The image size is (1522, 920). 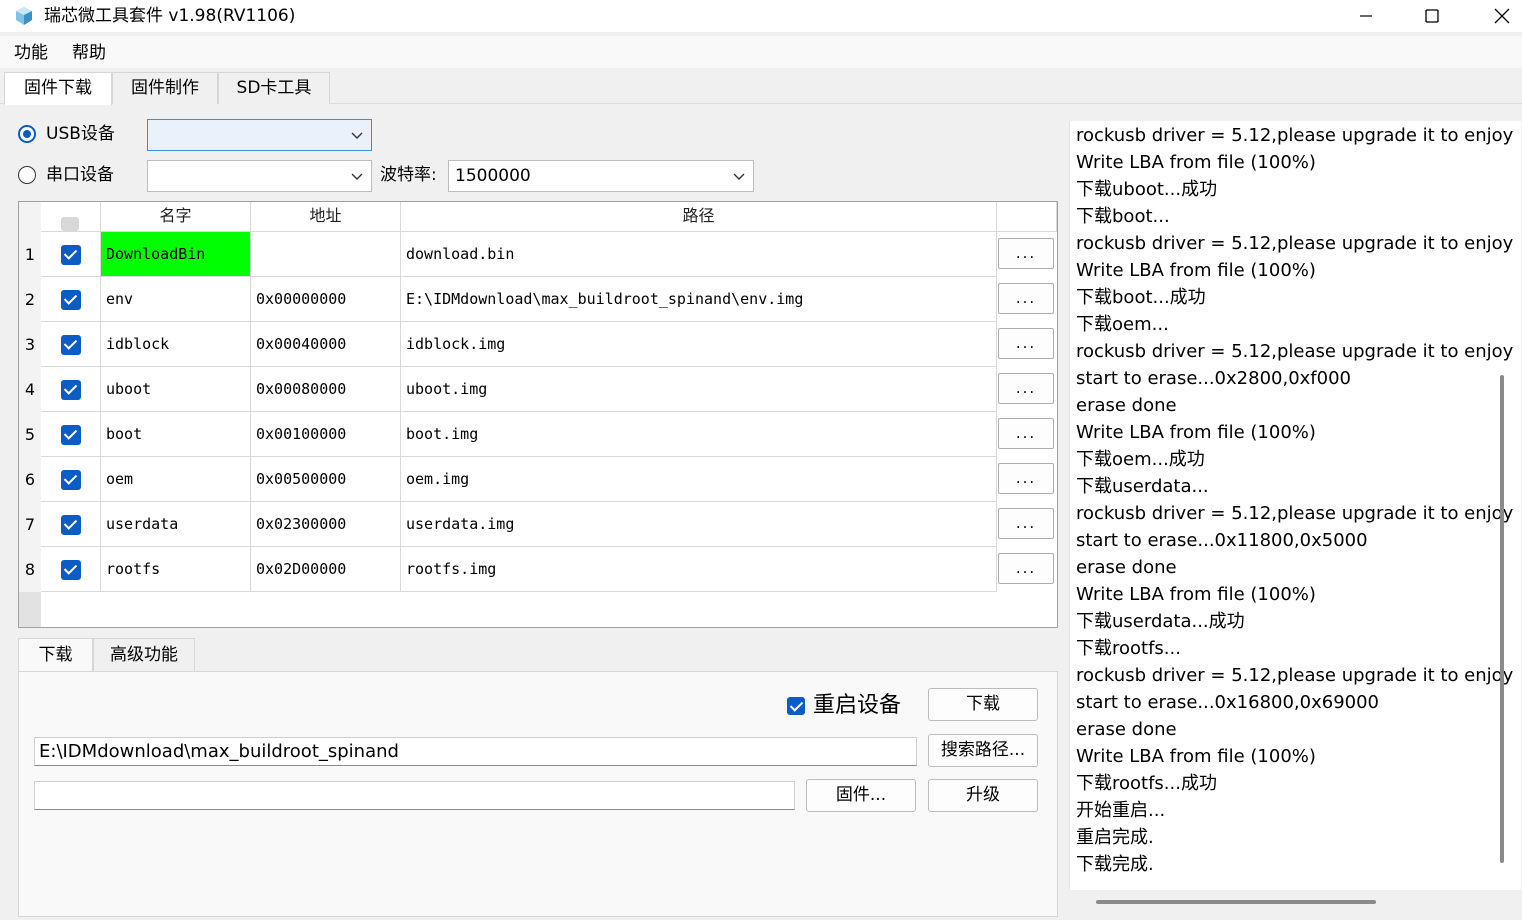 I want to click on menu-bar, so click(x=761, y=52).